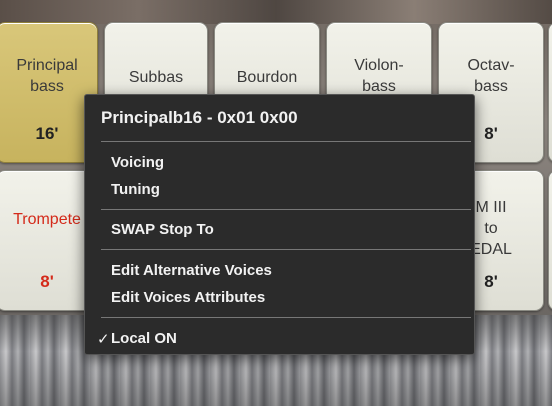  What do you see at coordinates (47, 281) in the screenshot?
I see `stop-feet: 8'` at bounding box center [47, 281].